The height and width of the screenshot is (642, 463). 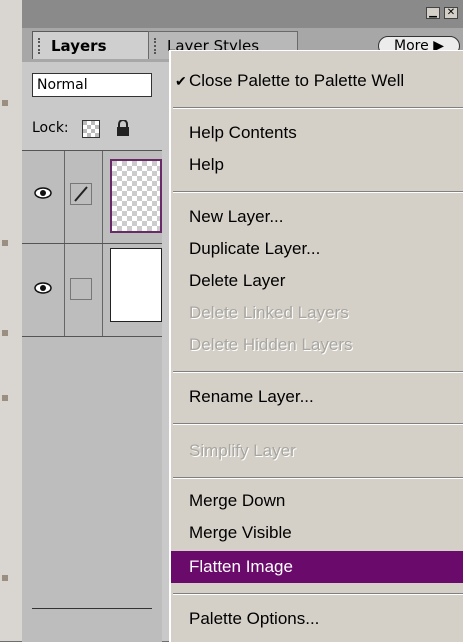 What do you see at coordinates (241, 566) in the screenshot?
I see `menu-item-label: Flatten Image` at bounding box center [241, 566].